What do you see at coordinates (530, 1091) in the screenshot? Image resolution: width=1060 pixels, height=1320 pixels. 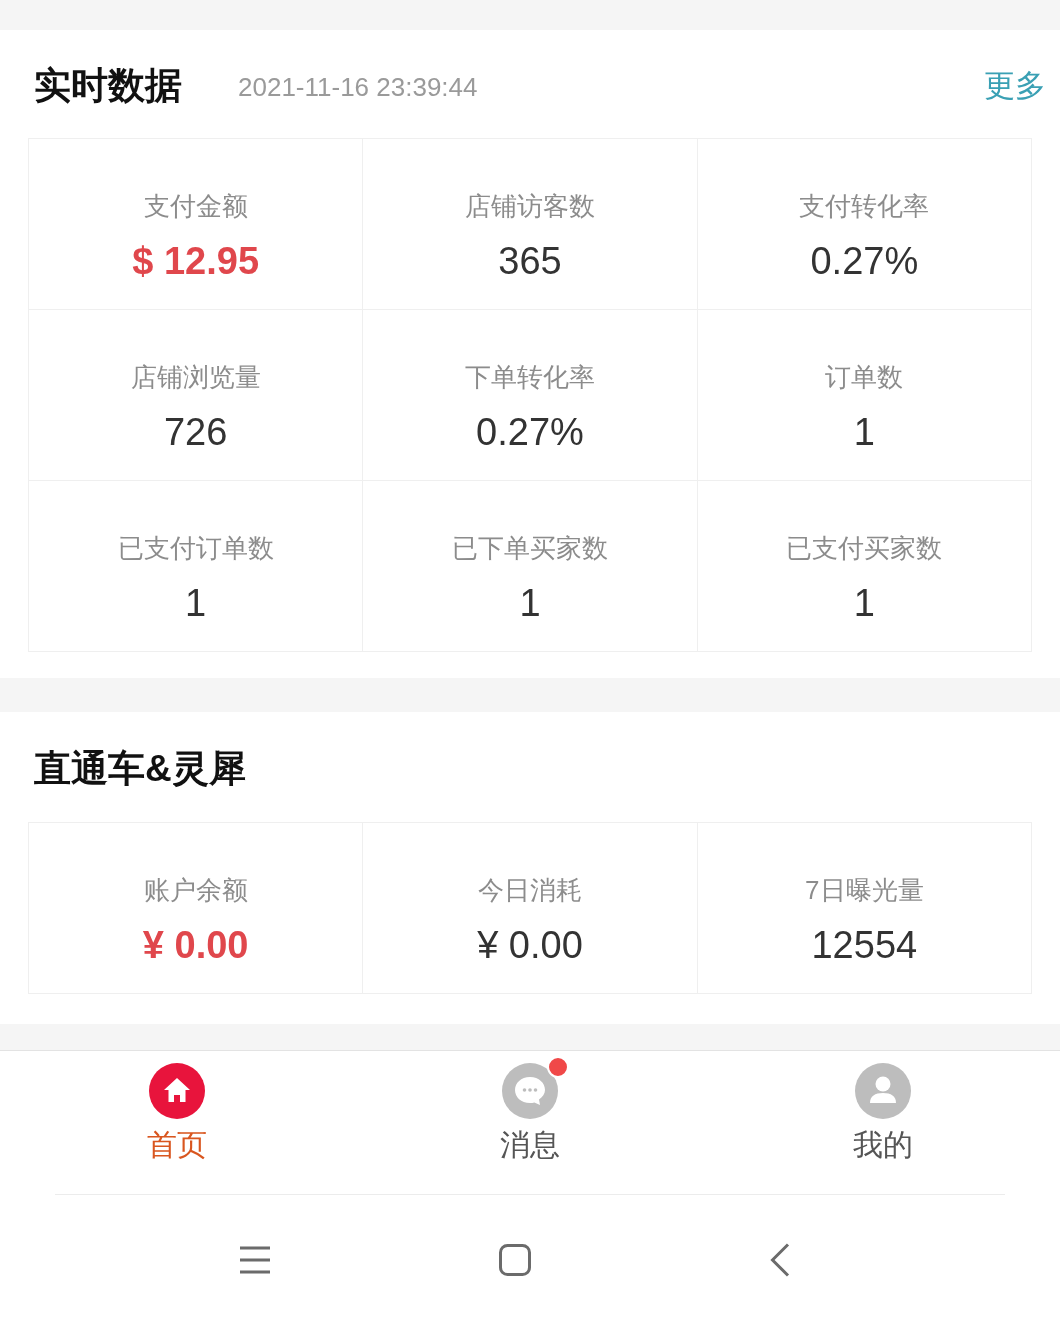 I see `chat-bubble-icon` at bounding box center [530, 1091].